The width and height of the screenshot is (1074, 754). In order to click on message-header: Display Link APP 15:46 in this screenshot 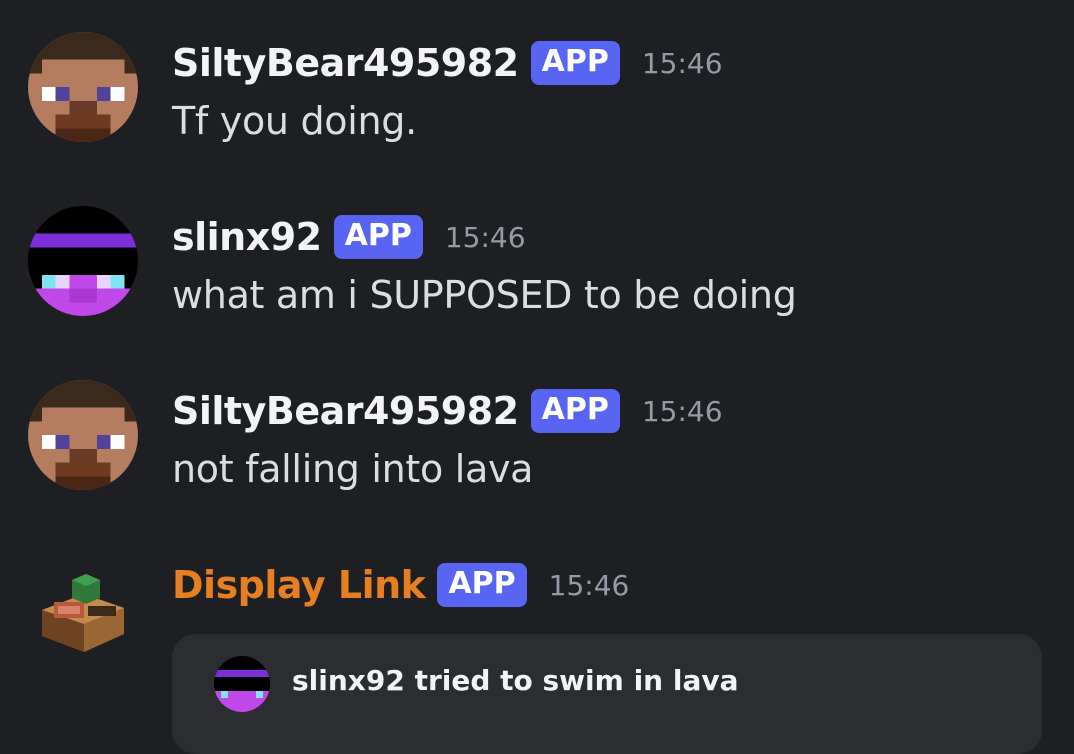, I will do `click(400, 585)`.